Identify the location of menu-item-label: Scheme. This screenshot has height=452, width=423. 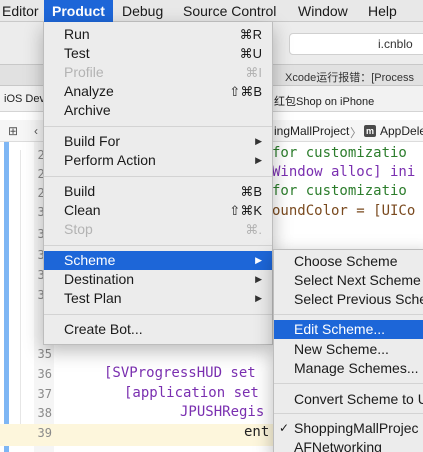
(90, 260).